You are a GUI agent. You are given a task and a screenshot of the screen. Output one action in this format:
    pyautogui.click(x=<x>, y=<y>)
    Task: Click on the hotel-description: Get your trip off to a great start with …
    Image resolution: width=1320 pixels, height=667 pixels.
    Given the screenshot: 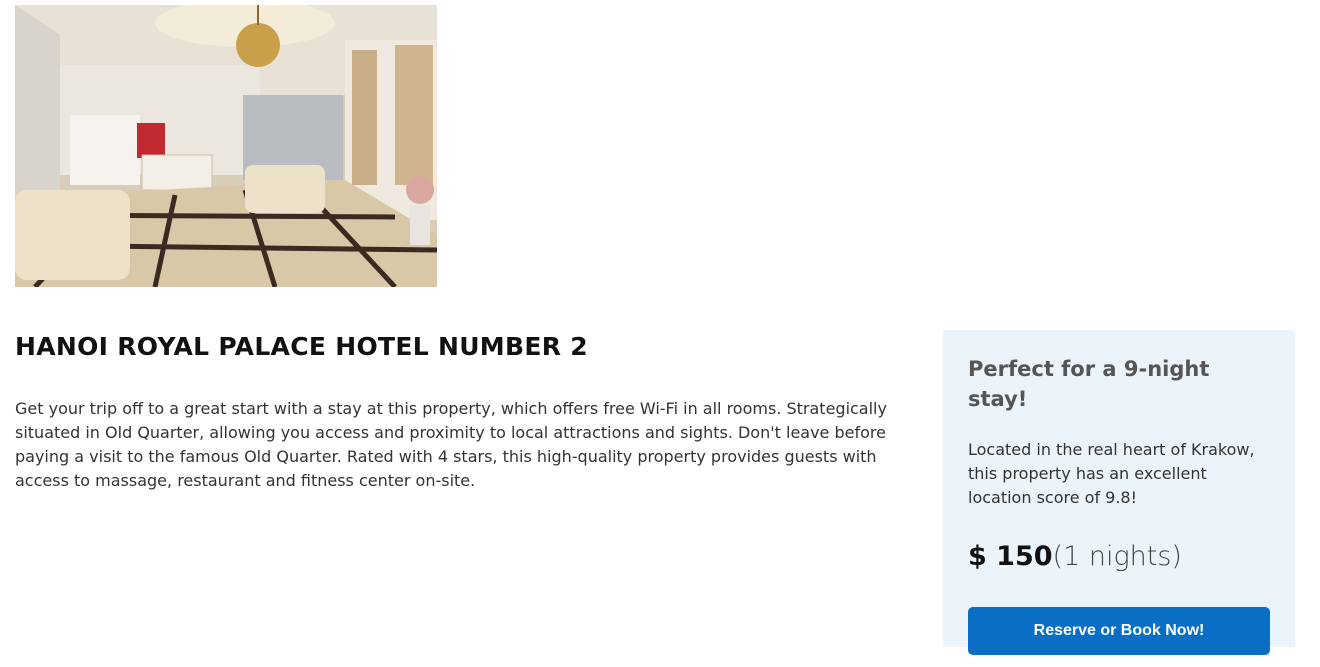 What is the action you would take?
    pyautogui.click(x=451, y=444)
    